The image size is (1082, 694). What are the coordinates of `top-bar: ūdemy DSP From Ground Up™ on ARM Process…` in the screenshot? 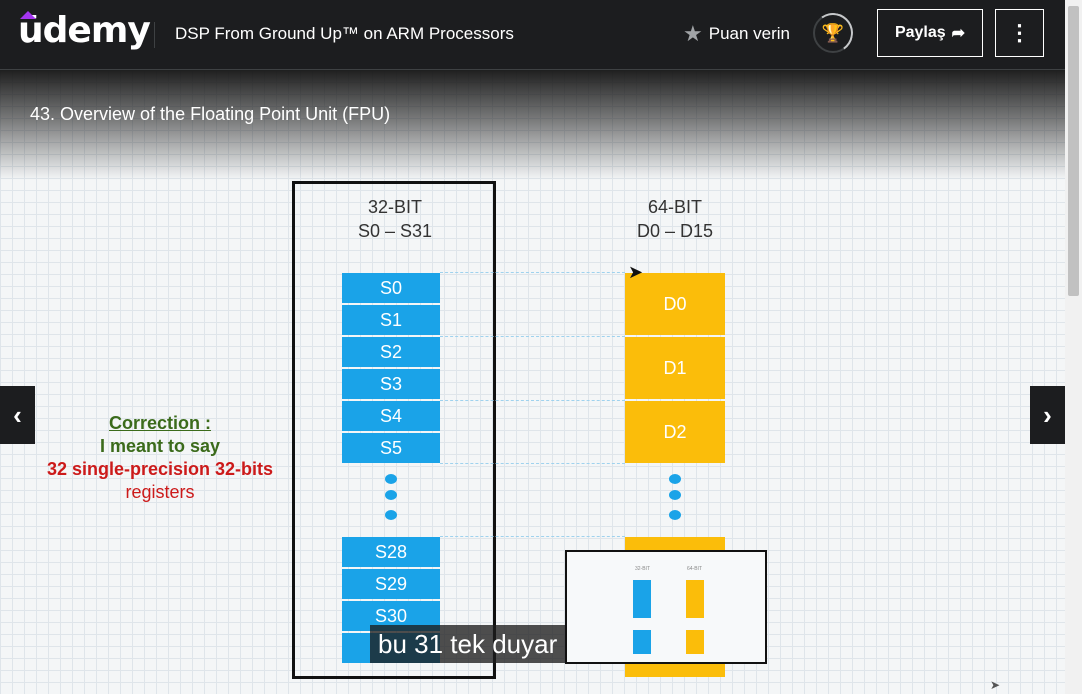 It's located at (532, 35).